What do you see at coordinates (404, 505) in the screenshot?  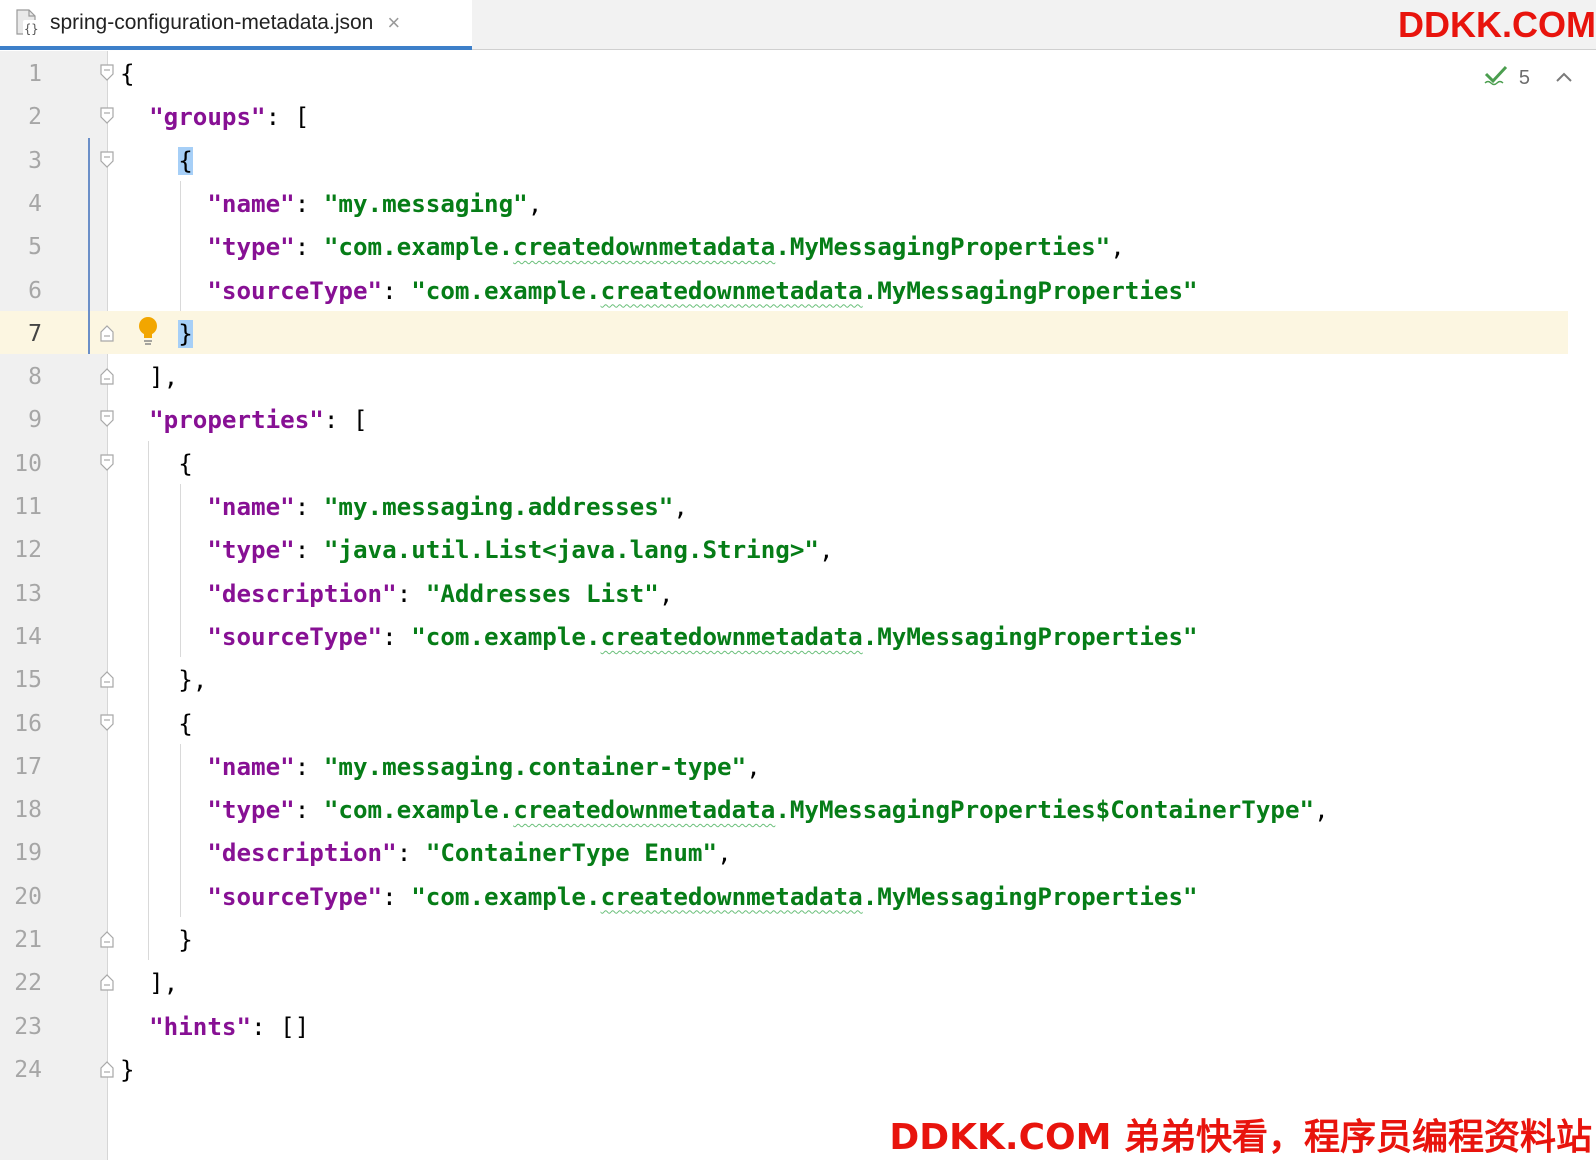 I see `code-text: "name": "my.messaging.addresses",` at bounding box center [404, 505].